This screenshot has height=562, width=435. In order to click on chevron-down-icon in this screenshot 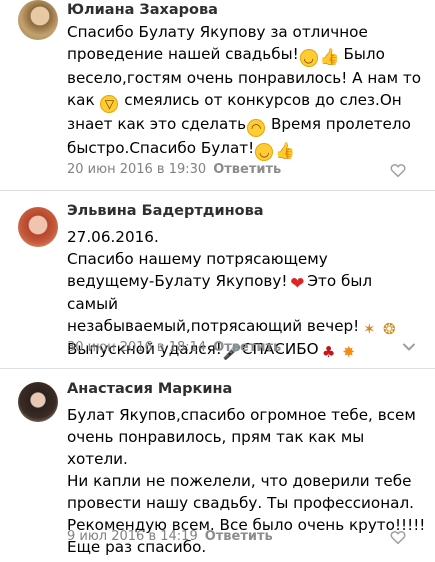, I will do `click(409, 347)`.